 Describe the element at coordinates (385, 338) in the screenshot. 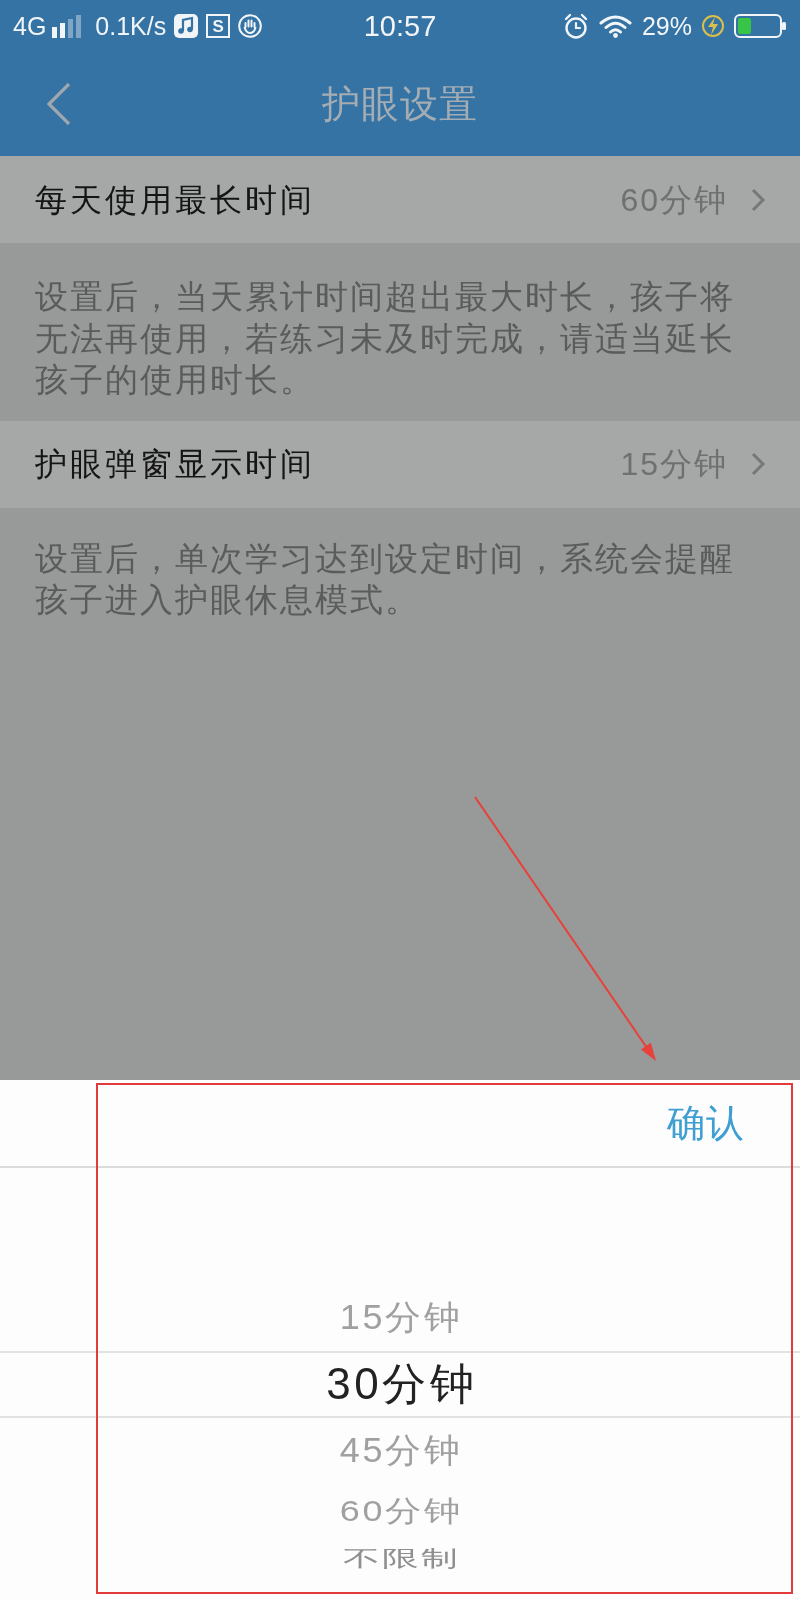

I see `setting-description: 设置后，当天累计时间超出最大时长，孩子将无法再使用，若练习未及时完成，请适当延长孩子的使用时长。` at that location.